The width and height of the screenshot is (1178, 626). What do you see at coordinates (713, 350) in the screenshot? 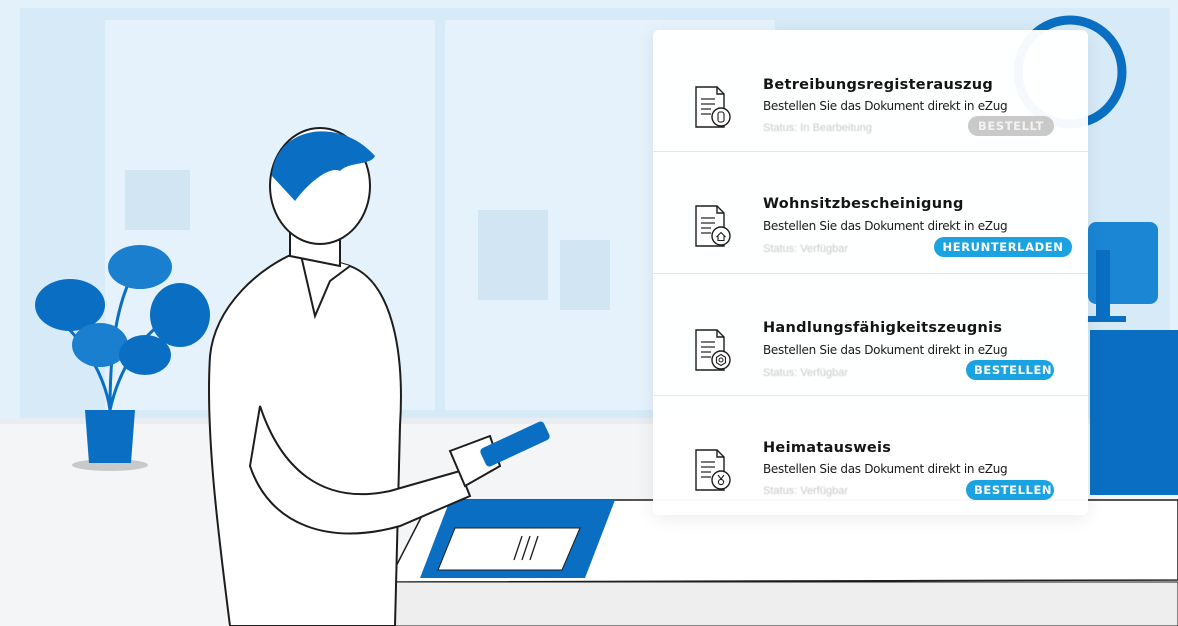
I see `document-seal-icon` at bounding box center [713, 350].